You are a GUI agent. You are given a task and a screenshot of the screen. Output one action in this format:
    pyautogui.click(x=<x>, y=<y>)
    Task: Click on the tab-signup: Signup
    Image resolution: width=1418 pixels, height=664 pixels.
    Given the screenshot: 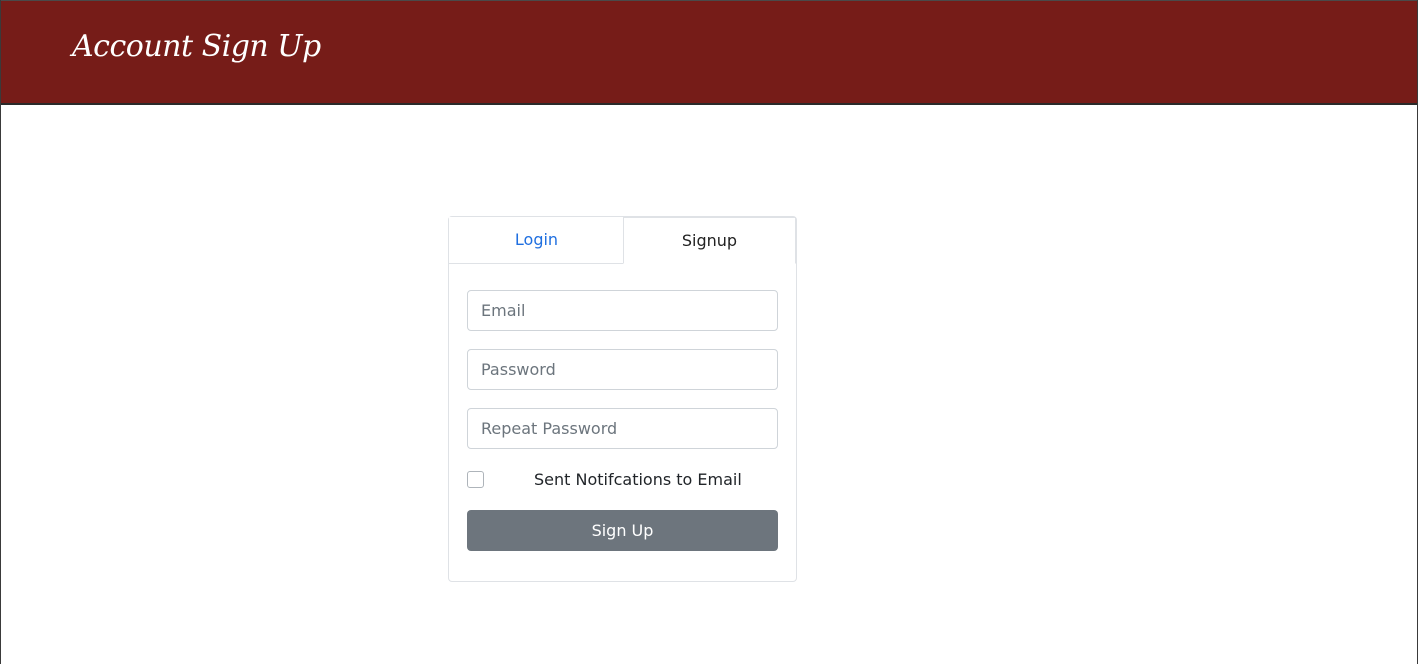 What is the action you would take?
    pyautogui.click(x=709, y=240)
    